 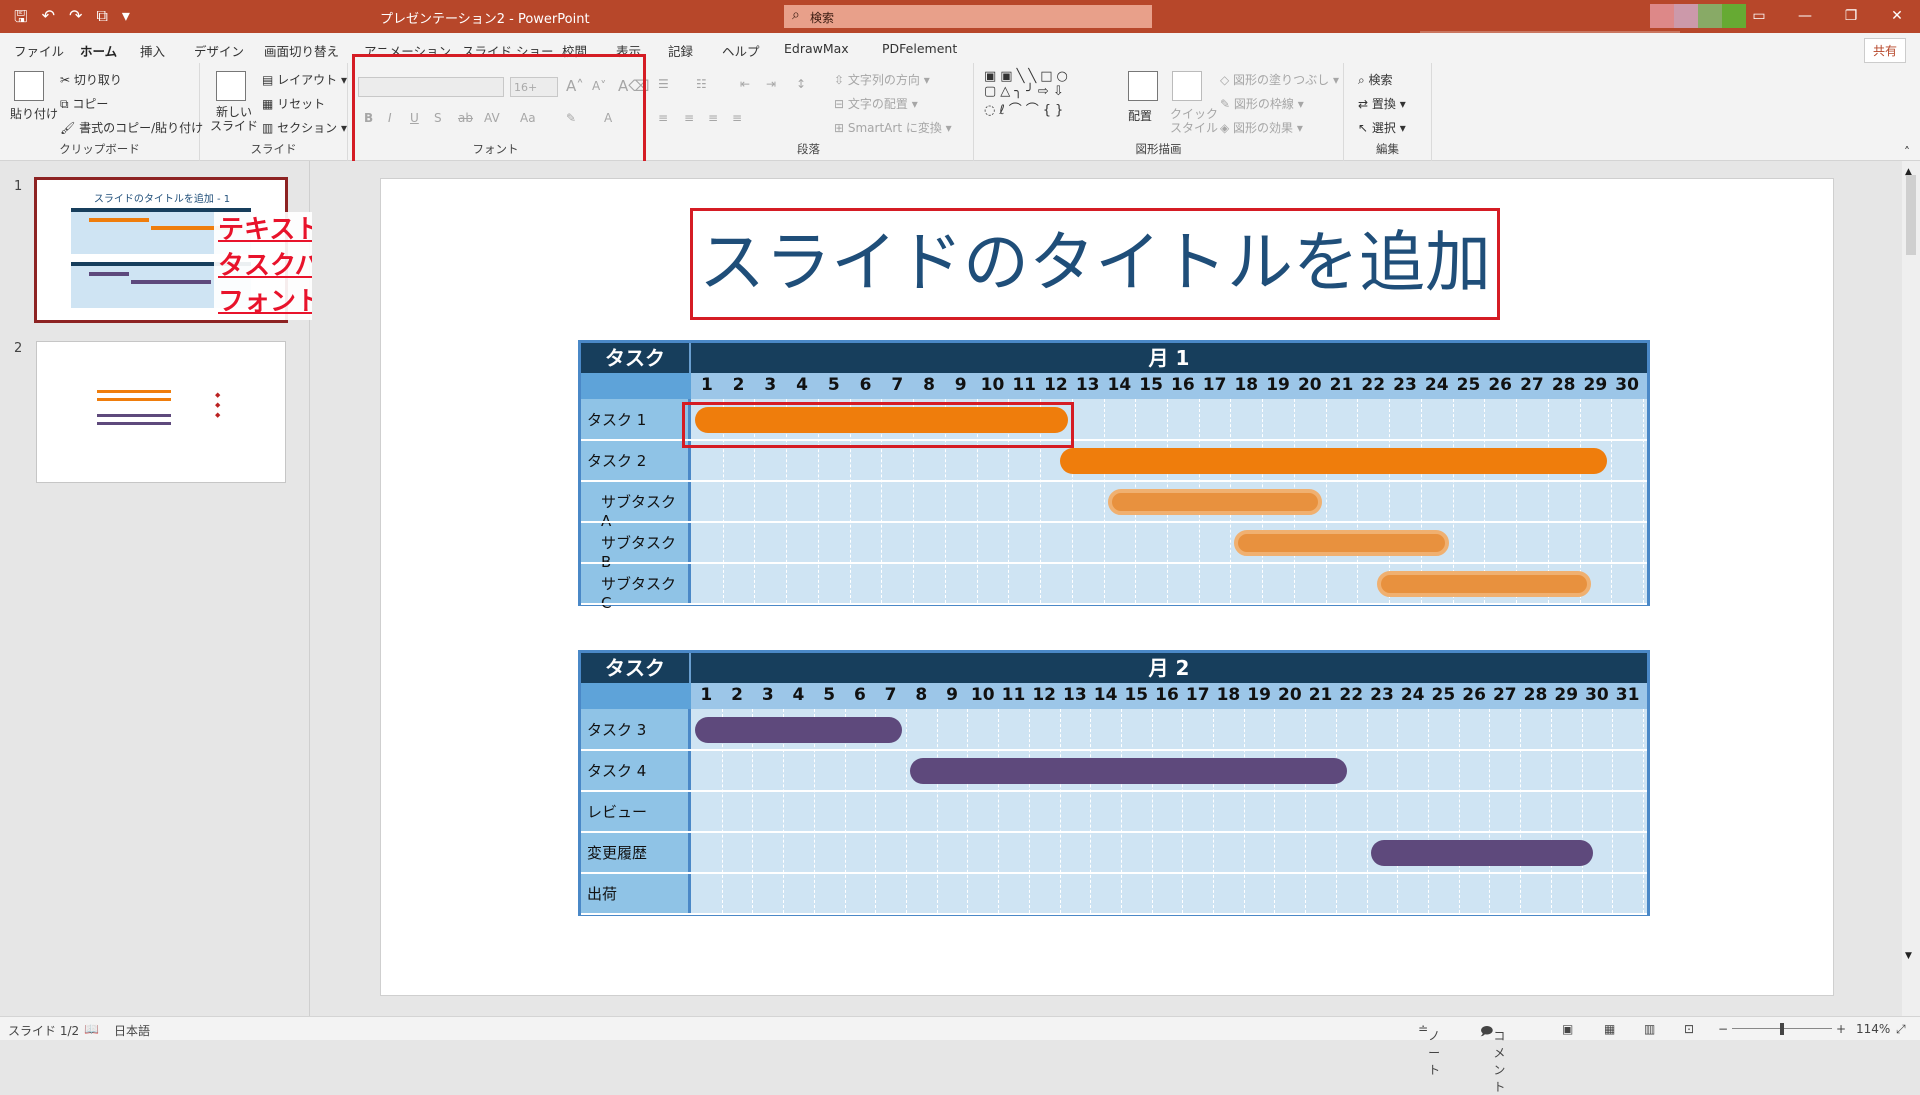 I want to click on notes-button: ≐ ノート, so click(x=1429, y=1049).